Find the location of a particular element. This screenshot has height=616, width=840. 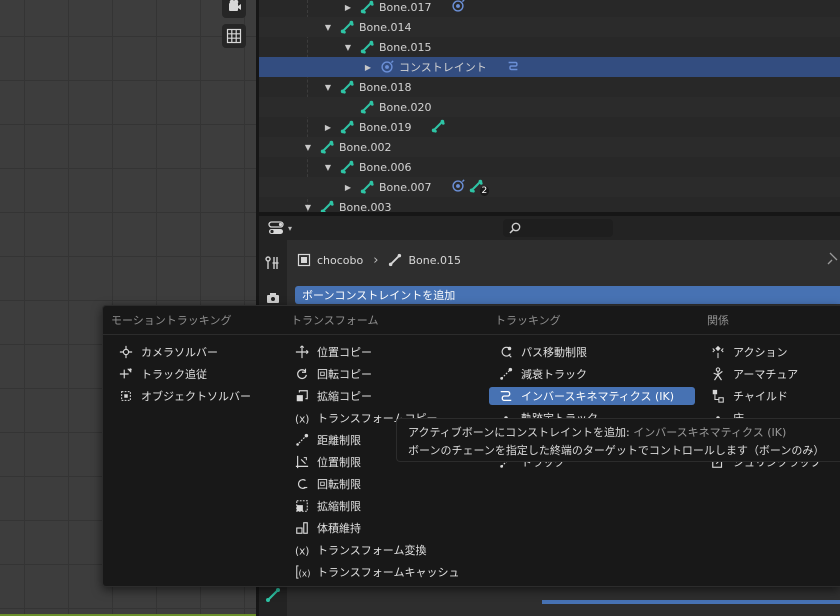

outliner-row: ▶ Bone.007 2 is located at coordinates (549, 187).